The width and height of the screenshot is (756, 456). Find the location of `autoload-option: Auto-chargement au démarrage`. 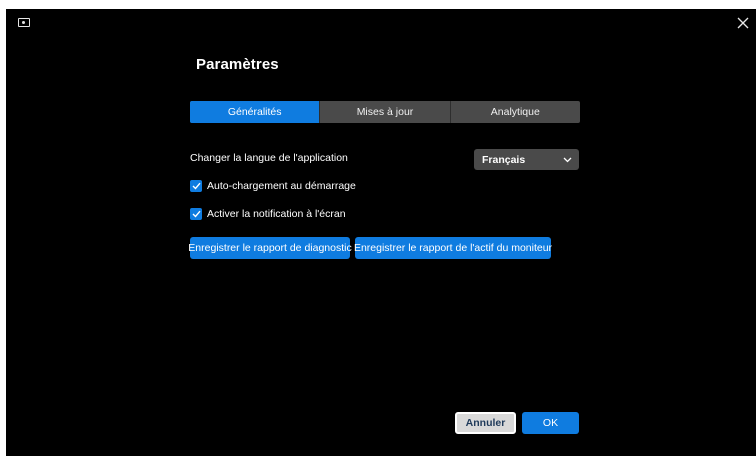

autoload-option: Auto-chargement au démarrage is located at coordinates (273, 186).